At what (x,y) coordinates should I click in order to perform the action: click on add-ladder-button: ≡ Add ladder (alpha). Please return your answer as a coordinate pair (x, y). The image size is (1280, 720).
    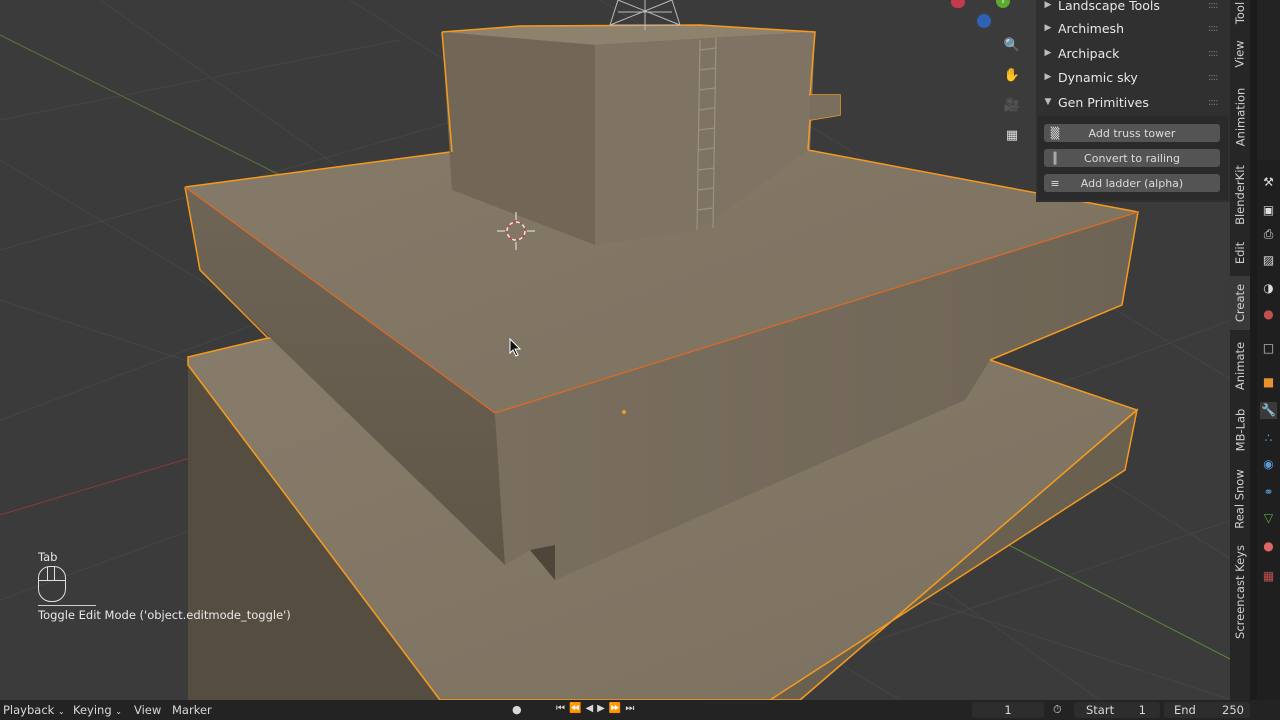
    Looking at the image, I should click on (1132, 183).